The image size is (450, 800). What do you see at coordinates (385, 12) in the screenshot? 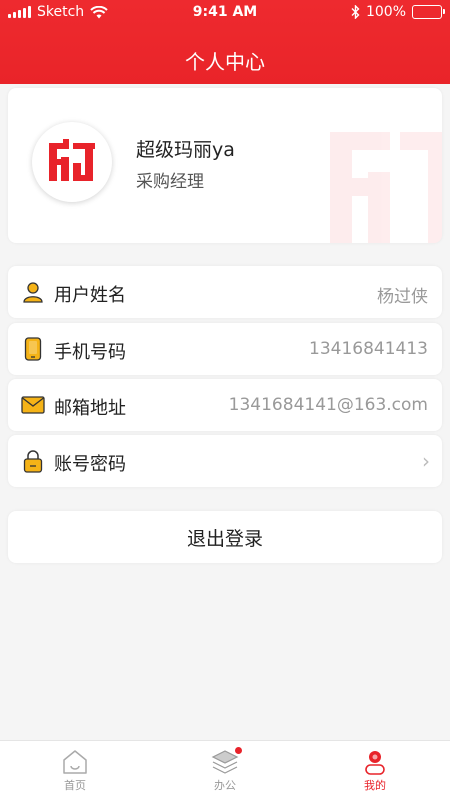
I see `battery-percent: 100%` at bounding box center [385, 12].